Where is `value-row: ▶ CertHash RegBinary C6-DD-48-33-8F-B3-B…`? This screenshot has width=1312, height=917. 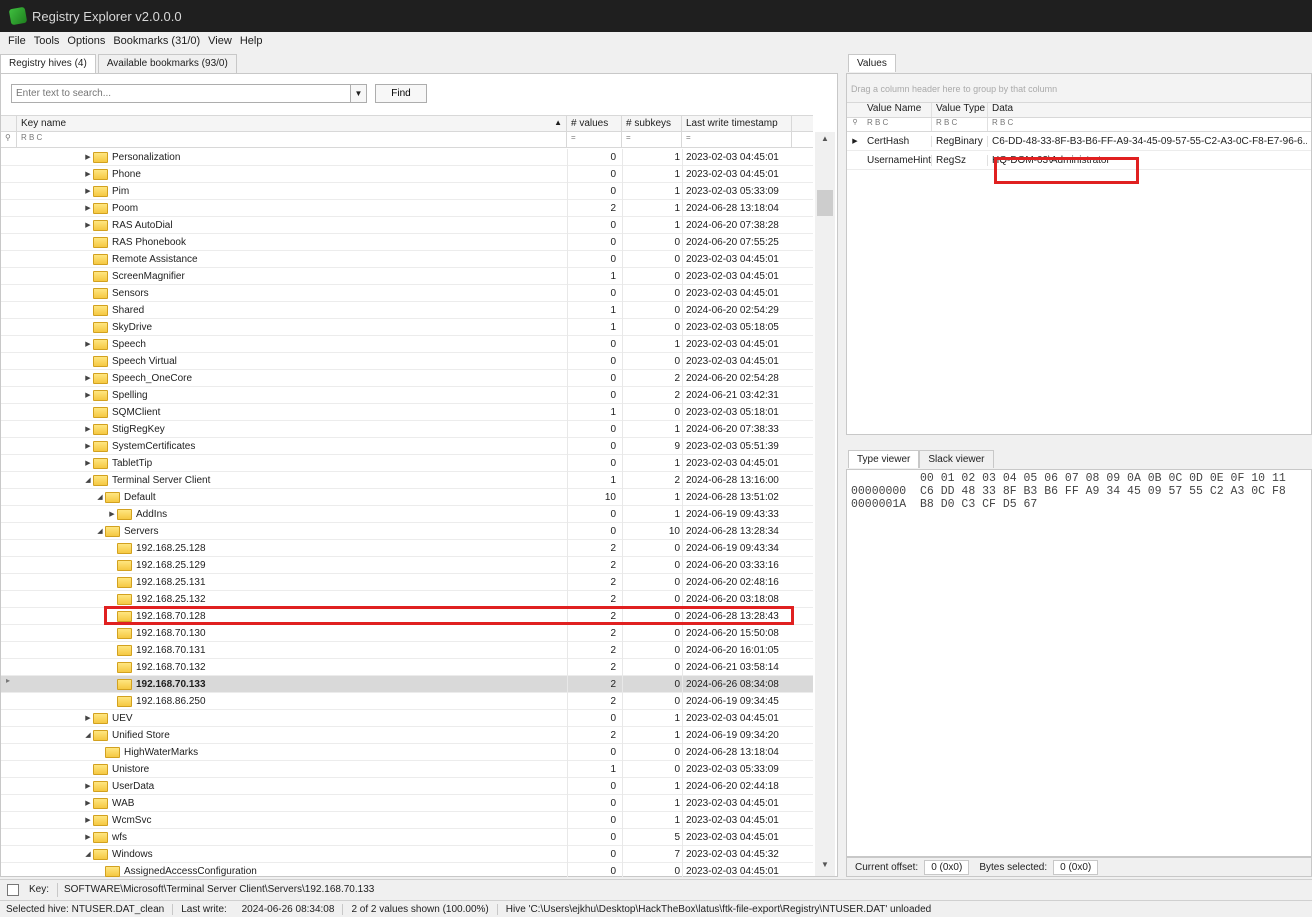
value-row: ▶ CertHash RegBinary C6-DD-48-33-8F-B3-B… is located at coordinates (1079, 141).